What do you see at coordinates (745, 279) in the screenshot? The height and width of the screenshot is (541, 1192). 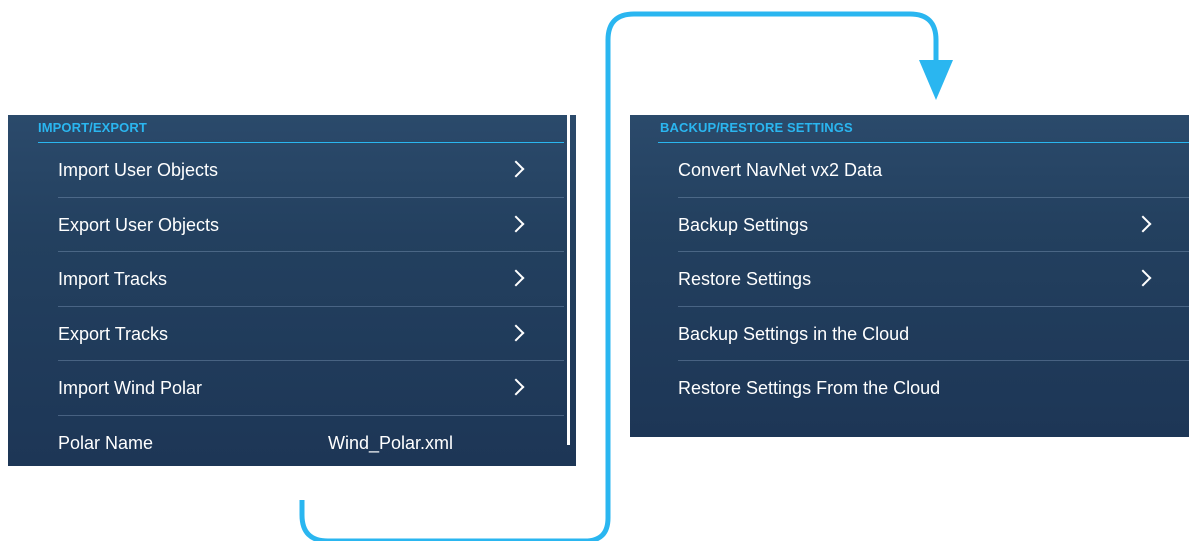 I see `menu-item-label: Restore Settings` at bounding box center [745, 279].